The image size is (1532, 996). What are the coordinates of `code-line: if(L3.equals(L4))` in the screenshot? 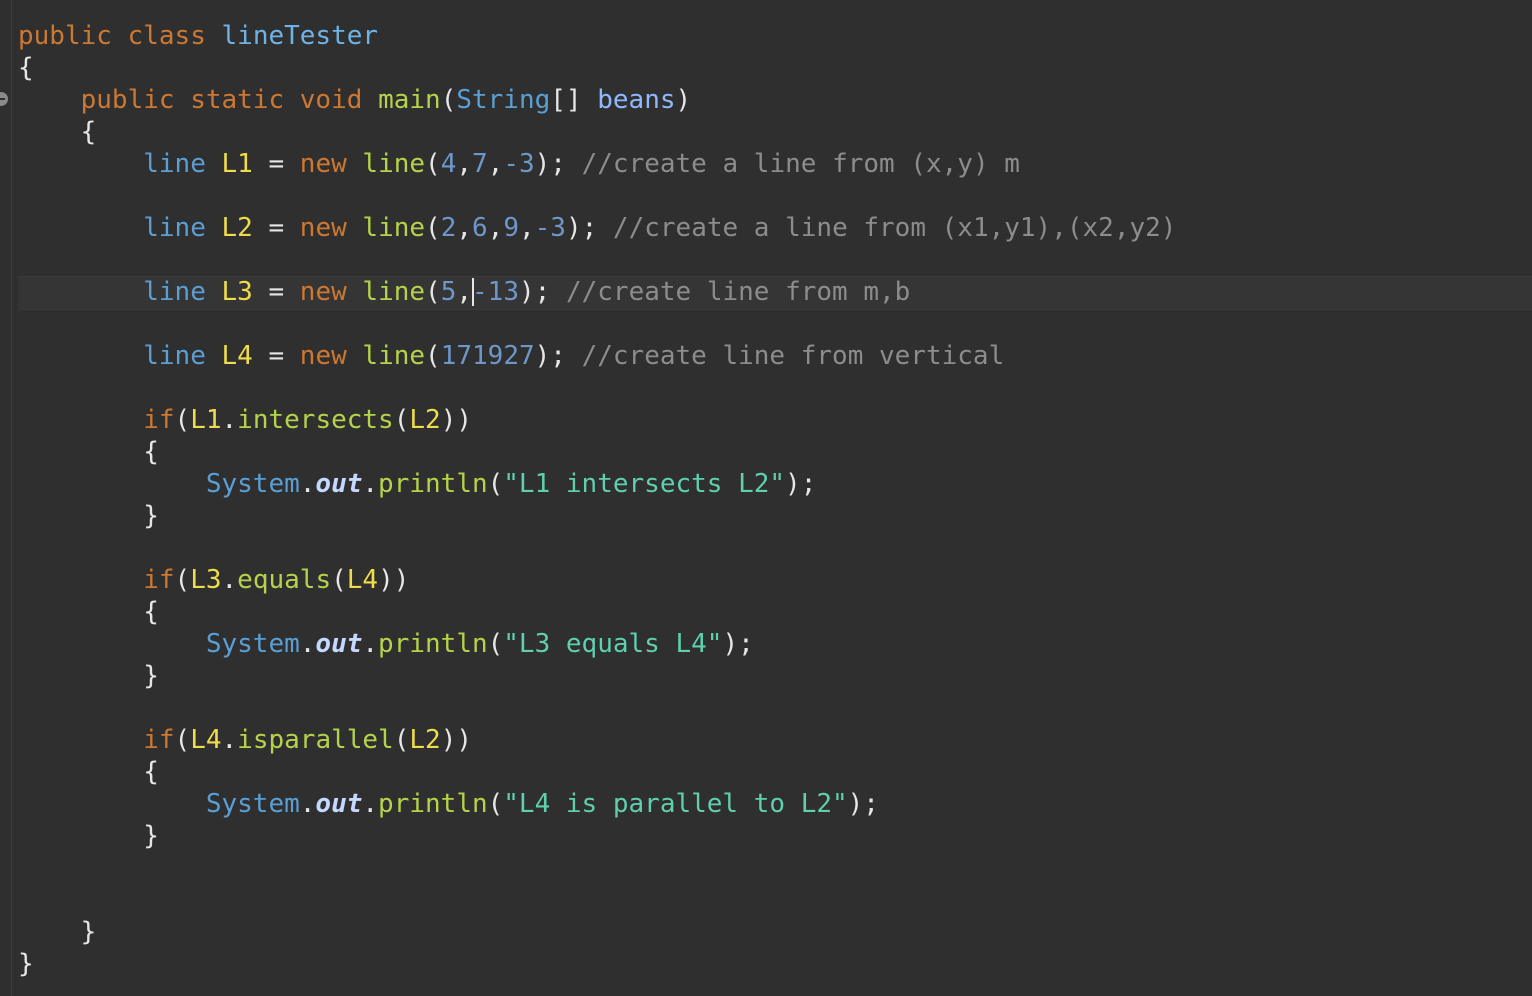 It's located at (775, 577).